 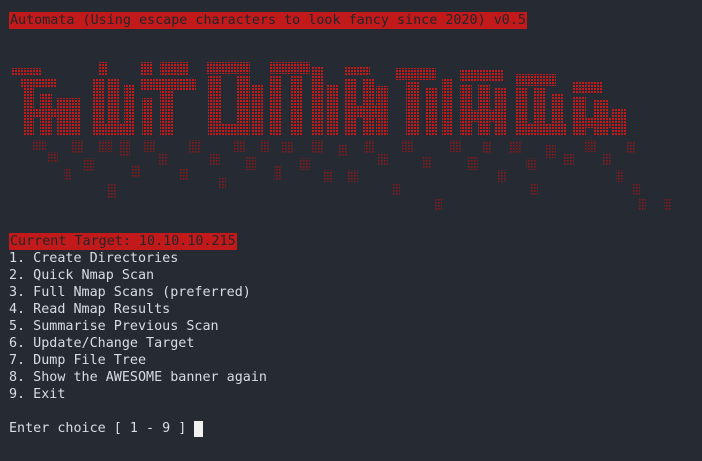 I want to click on menu-item-summarise-previous-scan: 5. Summarise Previous Scan, so click(x=114, y=326).